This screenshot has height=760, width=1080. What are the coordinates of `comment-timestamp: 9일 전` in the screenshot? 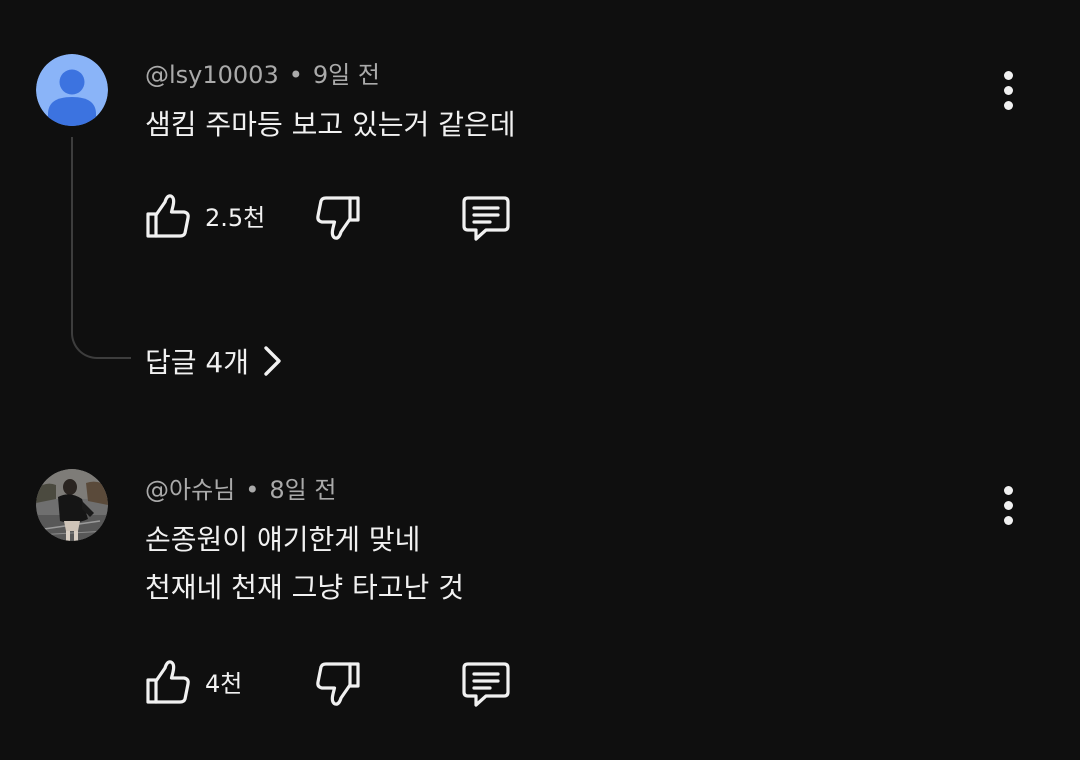 It's located at (346, 75).